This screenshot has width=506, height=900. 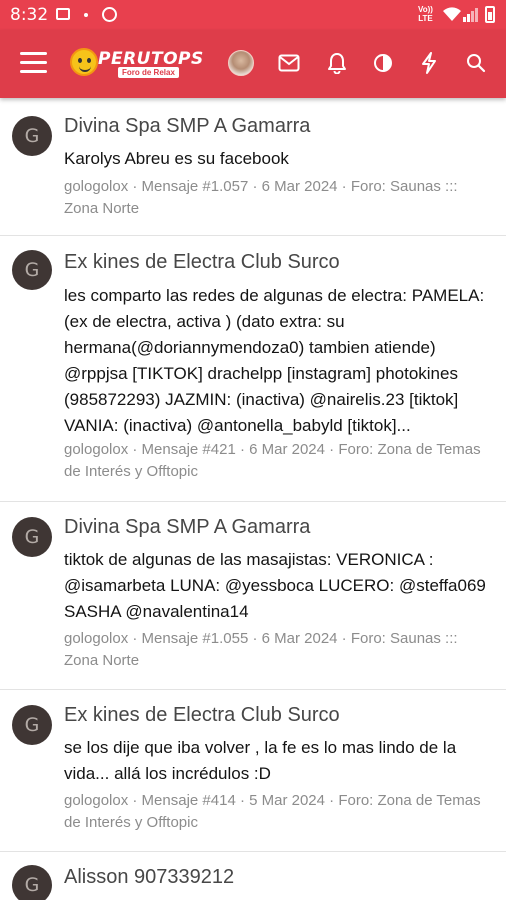 I want to click on wifi-icon, so click(x=452, y=14).